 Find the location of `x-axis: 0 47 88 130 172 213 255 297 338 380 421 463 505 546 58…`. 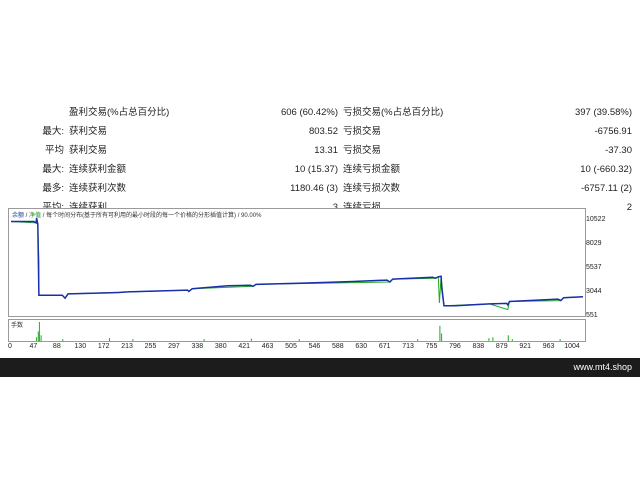

x-axis: 0 47 88 130 172 213 255 297 338 380 421 463 505 546 58… is located at coordinates (320, 349).